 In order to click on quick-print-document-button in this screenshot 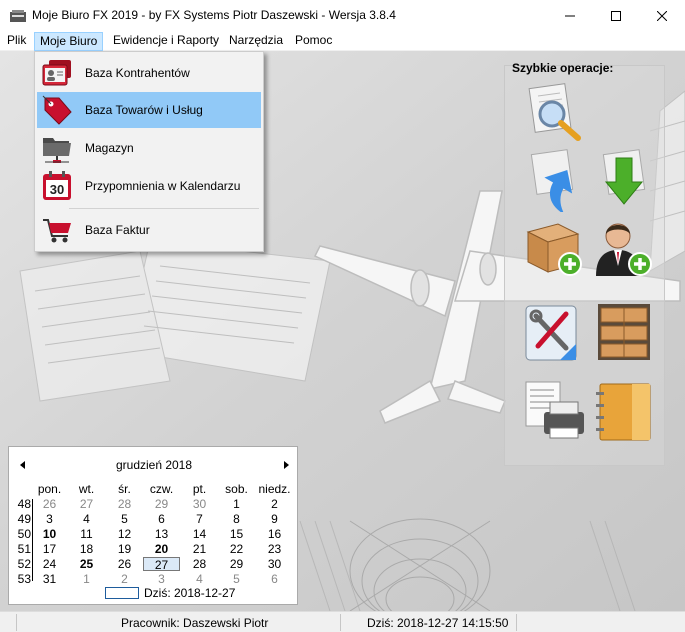, I will do `click(554, 410)`.